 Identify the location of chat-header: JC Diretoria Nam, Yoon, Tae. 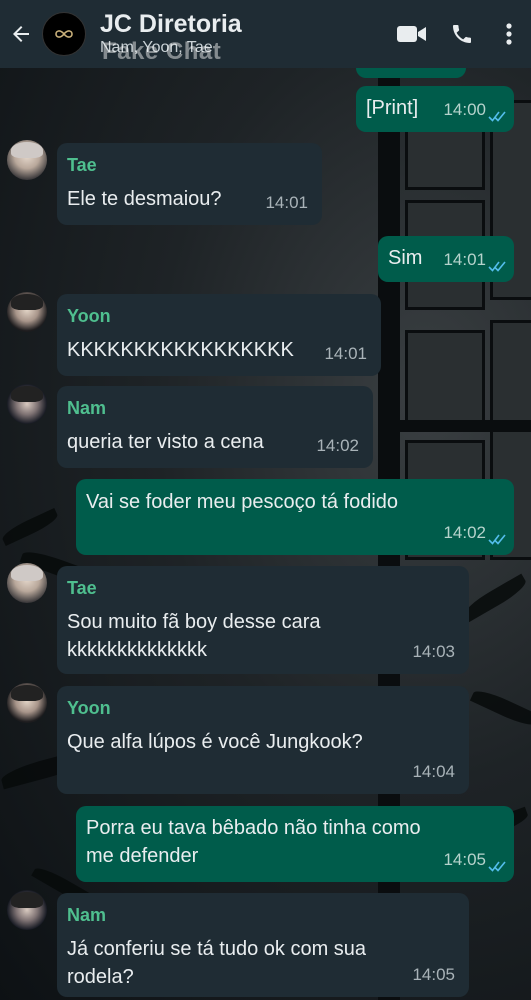
(265, 34).